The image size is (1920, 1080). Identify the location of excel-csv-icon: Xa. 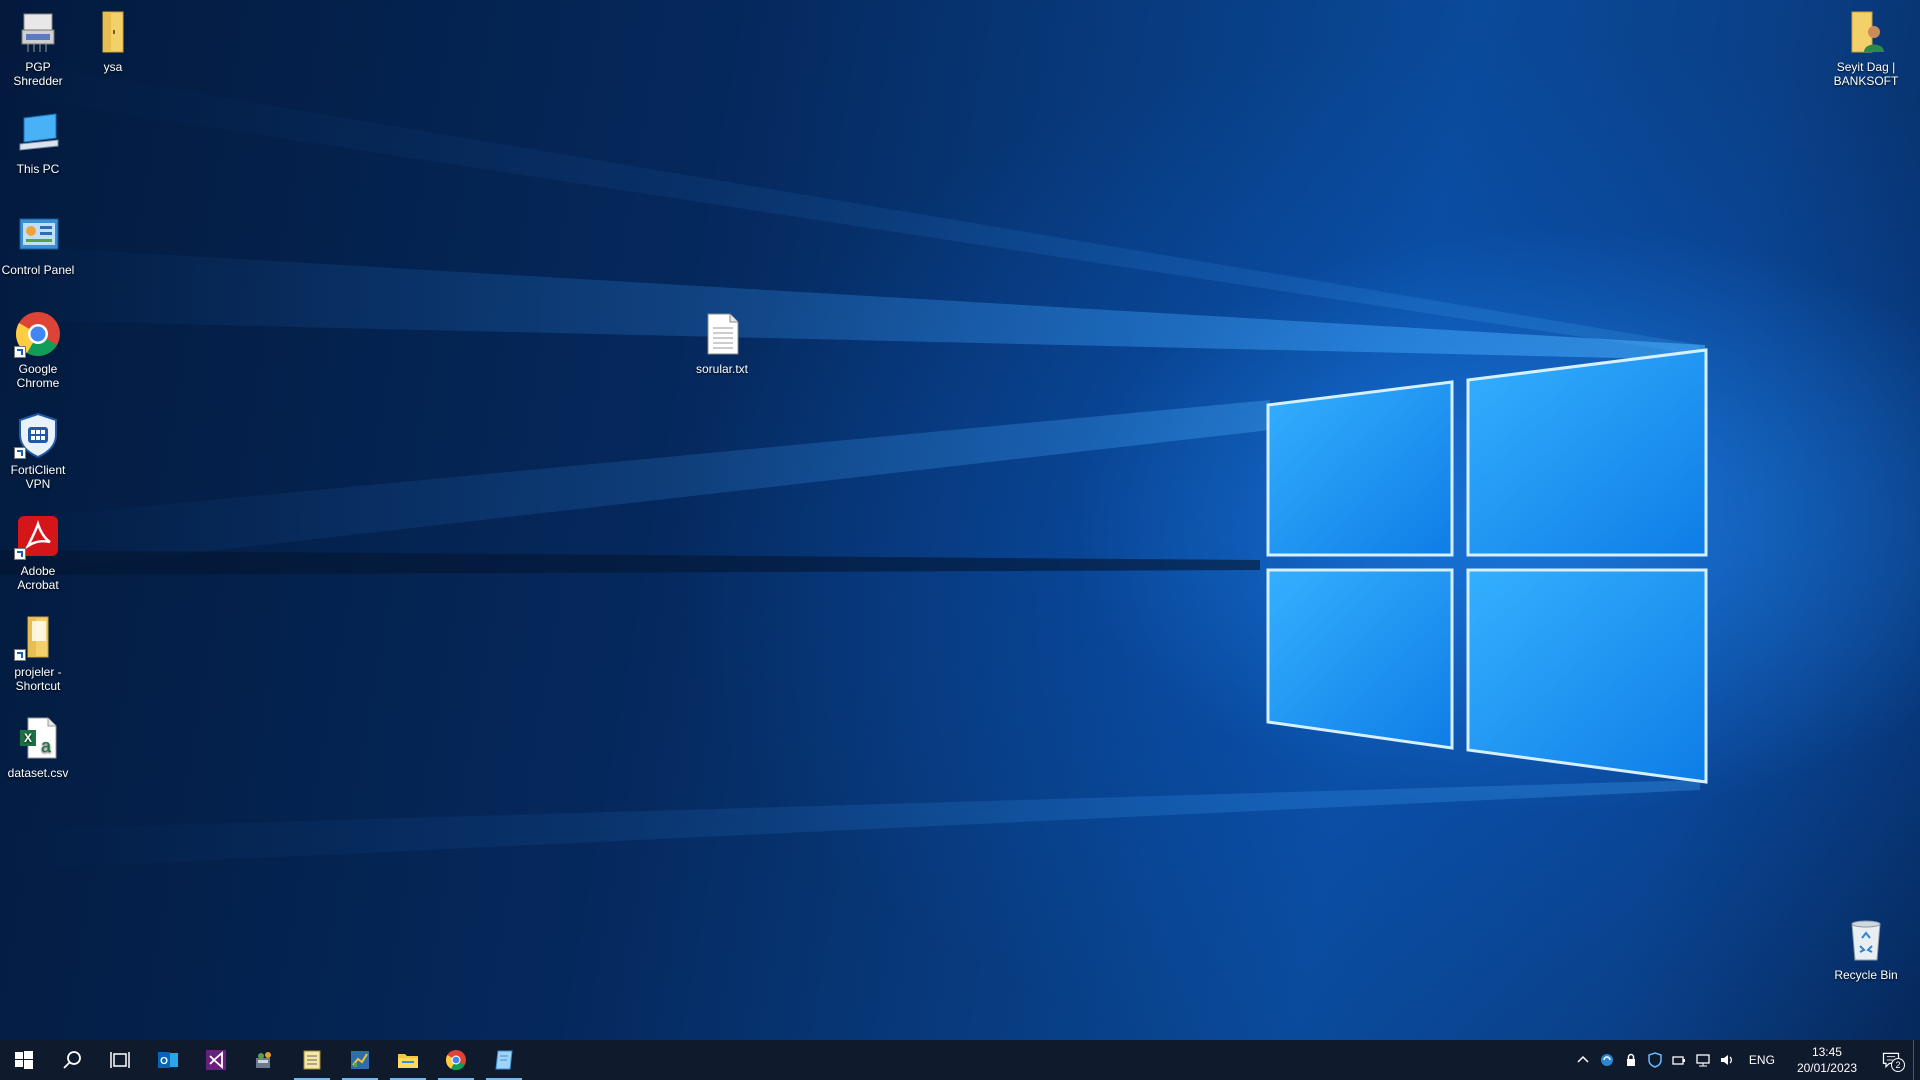
(38, 738).